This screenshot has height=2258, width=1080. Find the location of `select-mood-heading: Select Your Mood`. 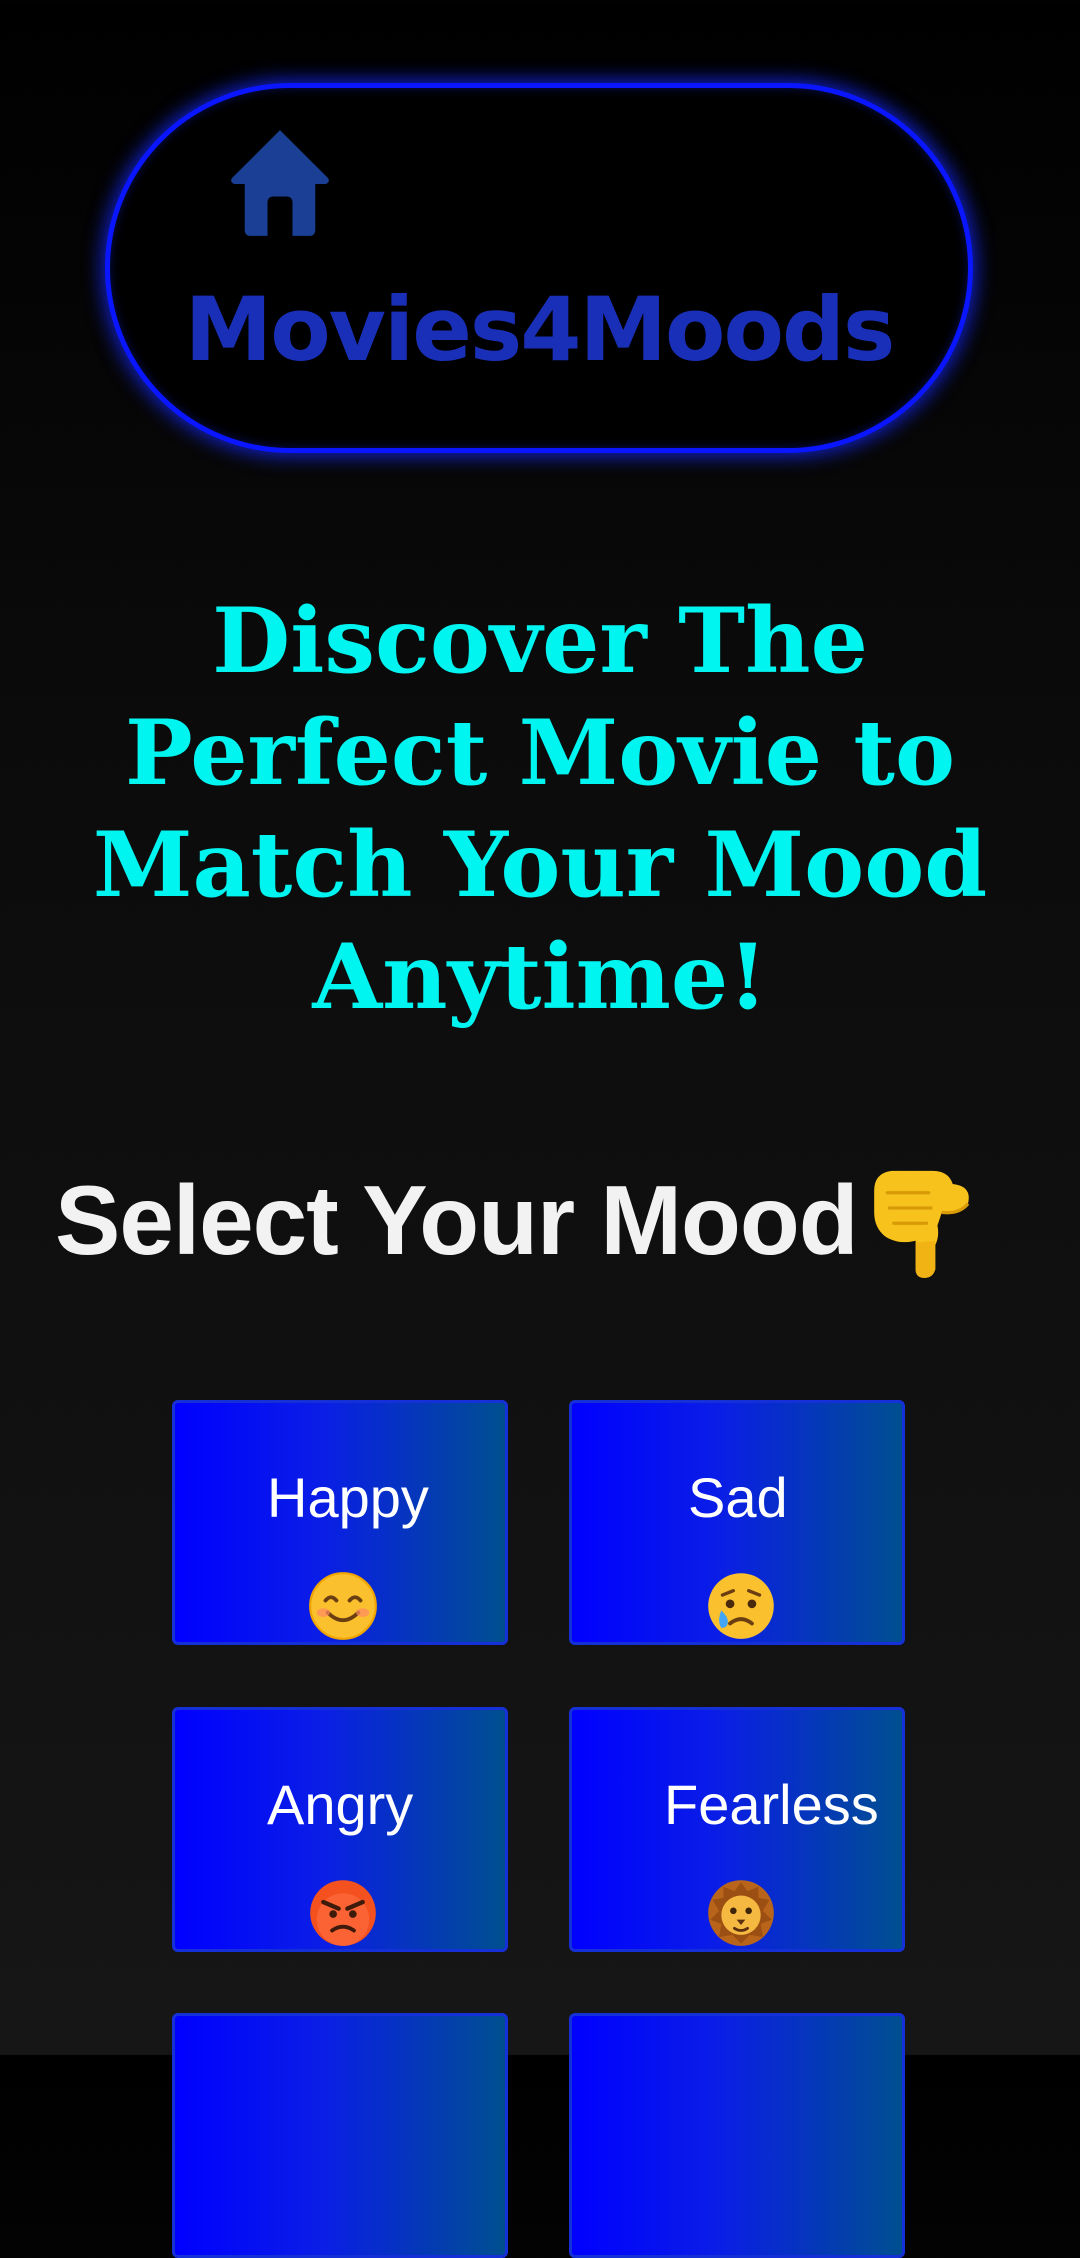

select-mood-heading: Select Your Mood is located at coordinates (515, 1220).